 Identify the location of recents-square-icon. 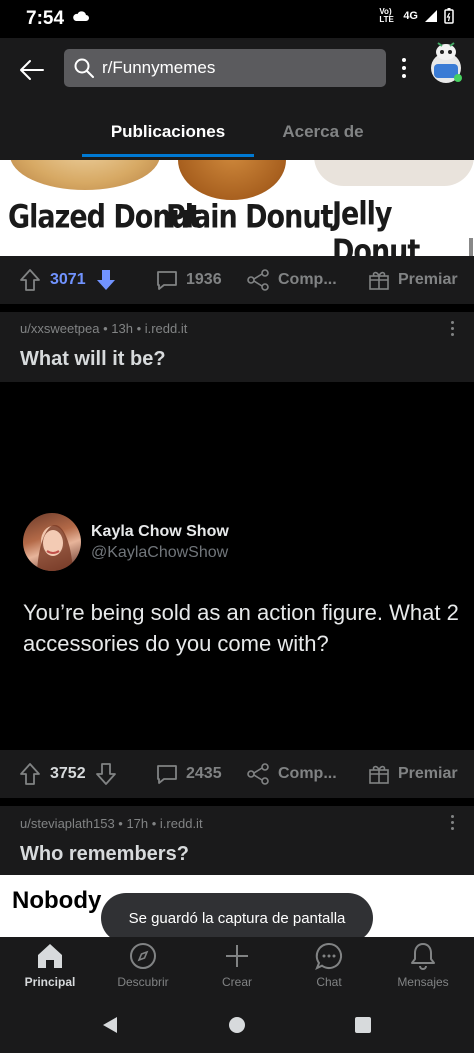
(363, 1025).